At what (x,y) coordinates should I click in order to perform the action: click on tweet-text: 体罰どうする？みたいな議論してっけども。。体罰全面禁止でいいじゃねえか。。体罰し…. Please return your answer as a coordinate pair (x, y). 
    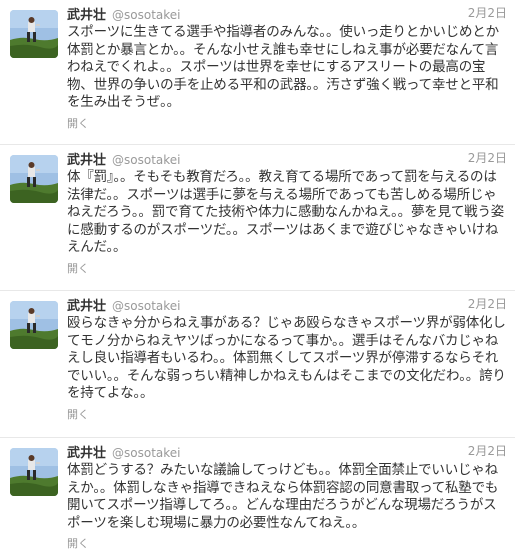
    Looking at the image, I should click on (283, 496).